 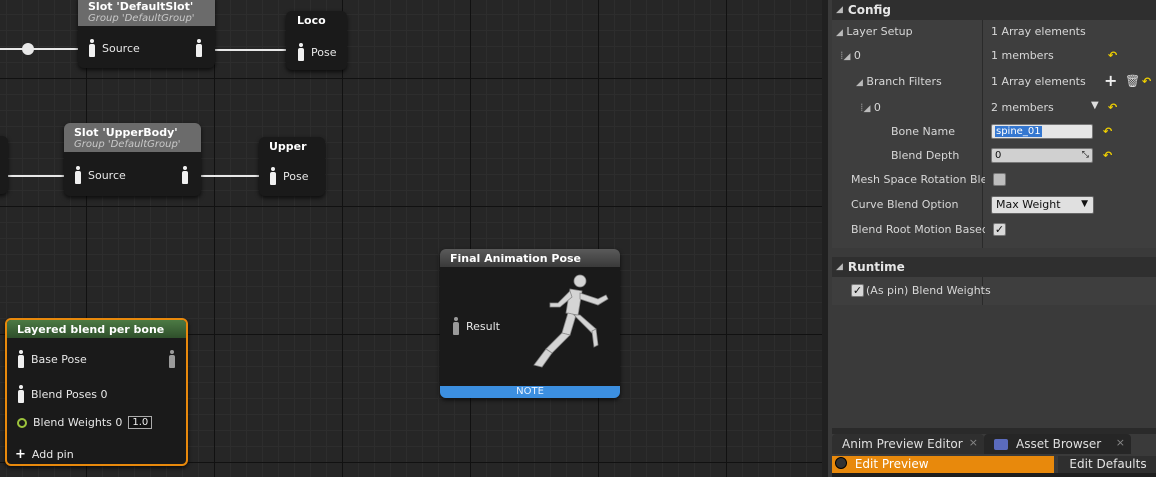 What do you see at coordinates (39, 49) in the screenshot?
I see `wire-input-to-slot-default` at bounding box center [39, 49].